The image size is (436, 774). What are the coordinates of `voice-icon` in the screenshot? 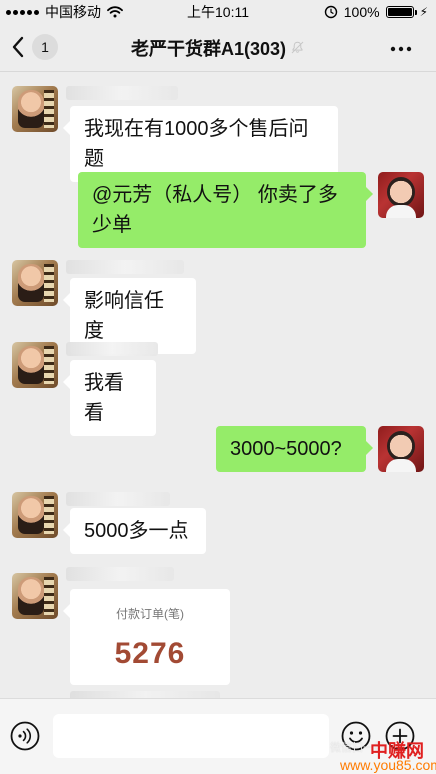 It's located at (25, 736).